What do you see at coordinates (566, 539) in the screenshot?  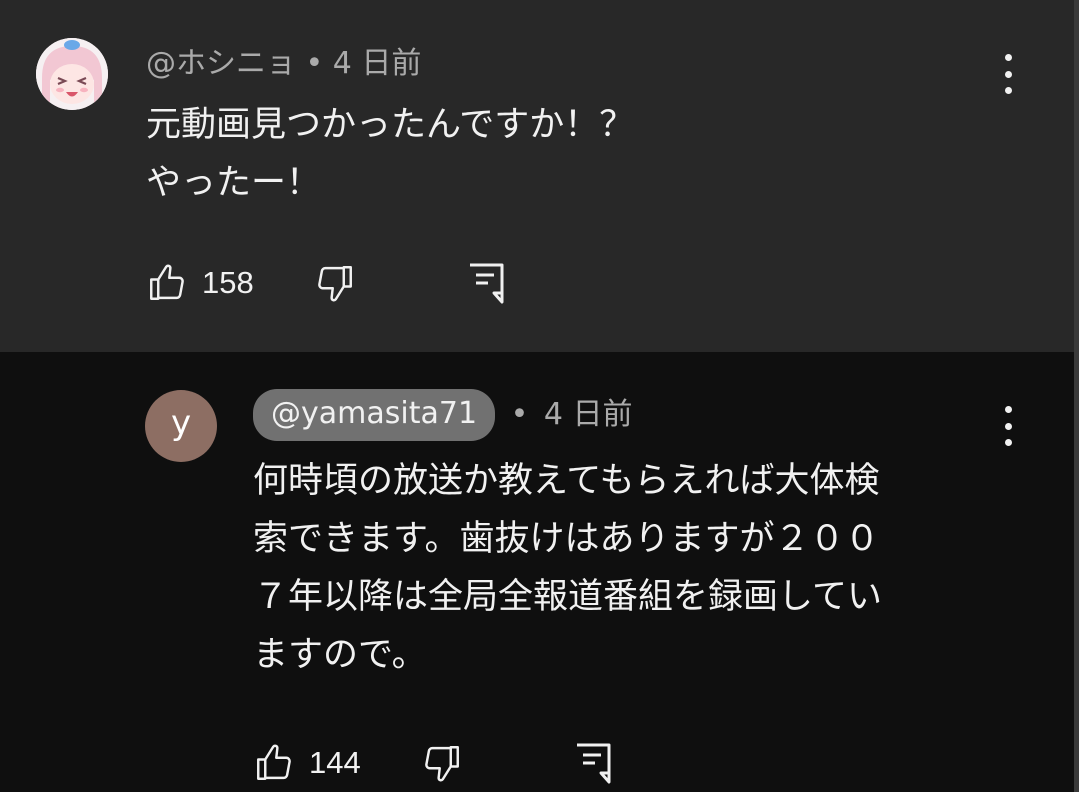 I see `reply-text-line: 索できます。歯抜けはありますが２００` at bounding box center [566, 539].